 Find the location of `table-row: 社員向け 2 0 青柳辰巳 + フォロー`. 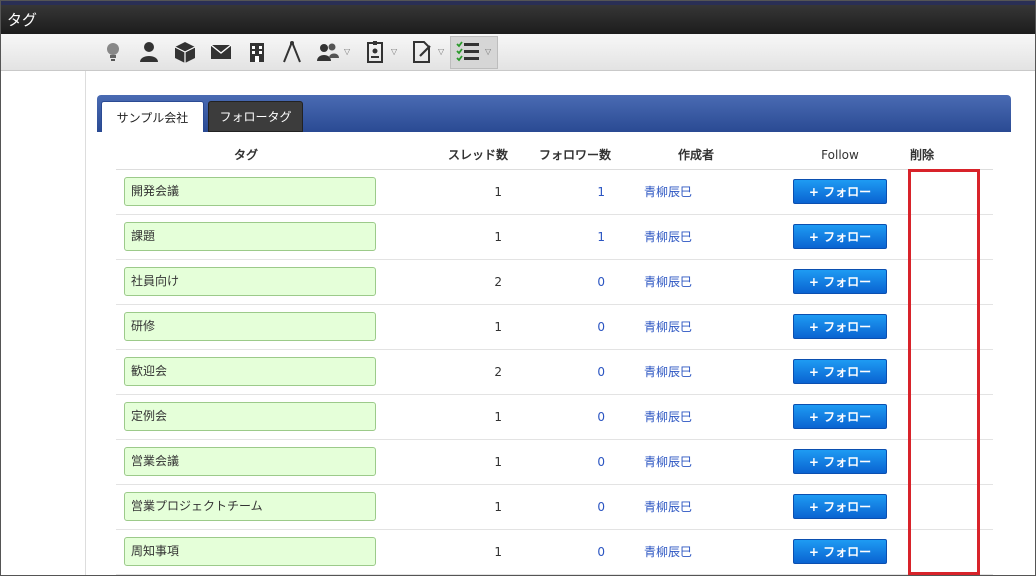

table-row: 社員向け 2 0 青柳辰巳 + フォロー is located at coordinates (554, 282).